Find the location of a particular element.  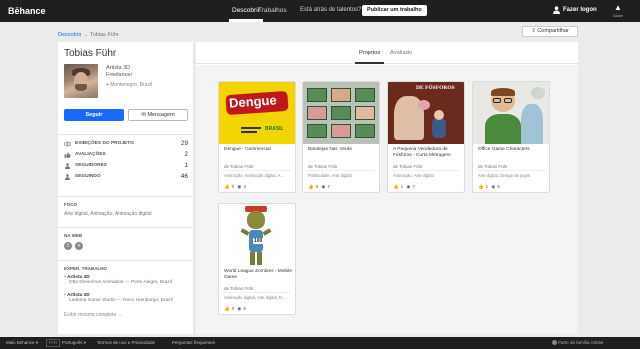

language-label: Português ▾ is located at coordinates (74, 343).